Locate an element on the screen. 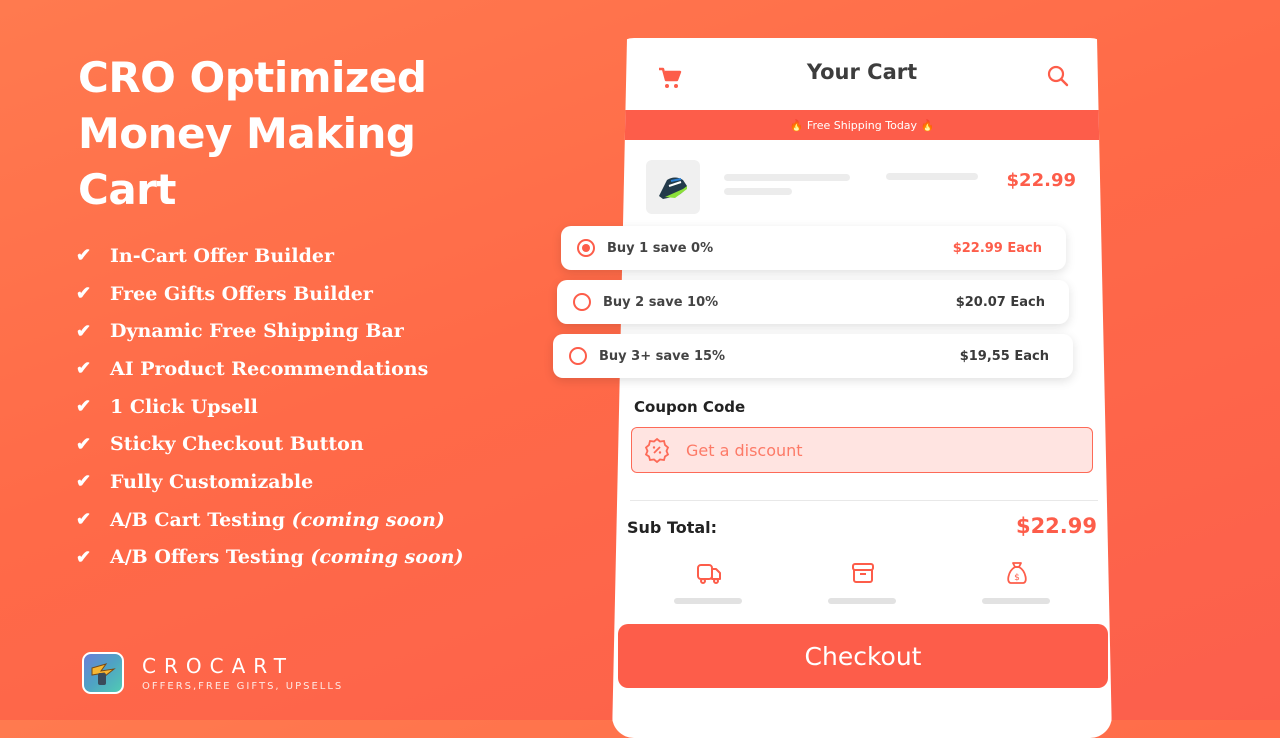 The width and height of the screenshot is (1280, 738). feature-item: ✔ Sticky Checkout Button is located at coordinates (220, 444).